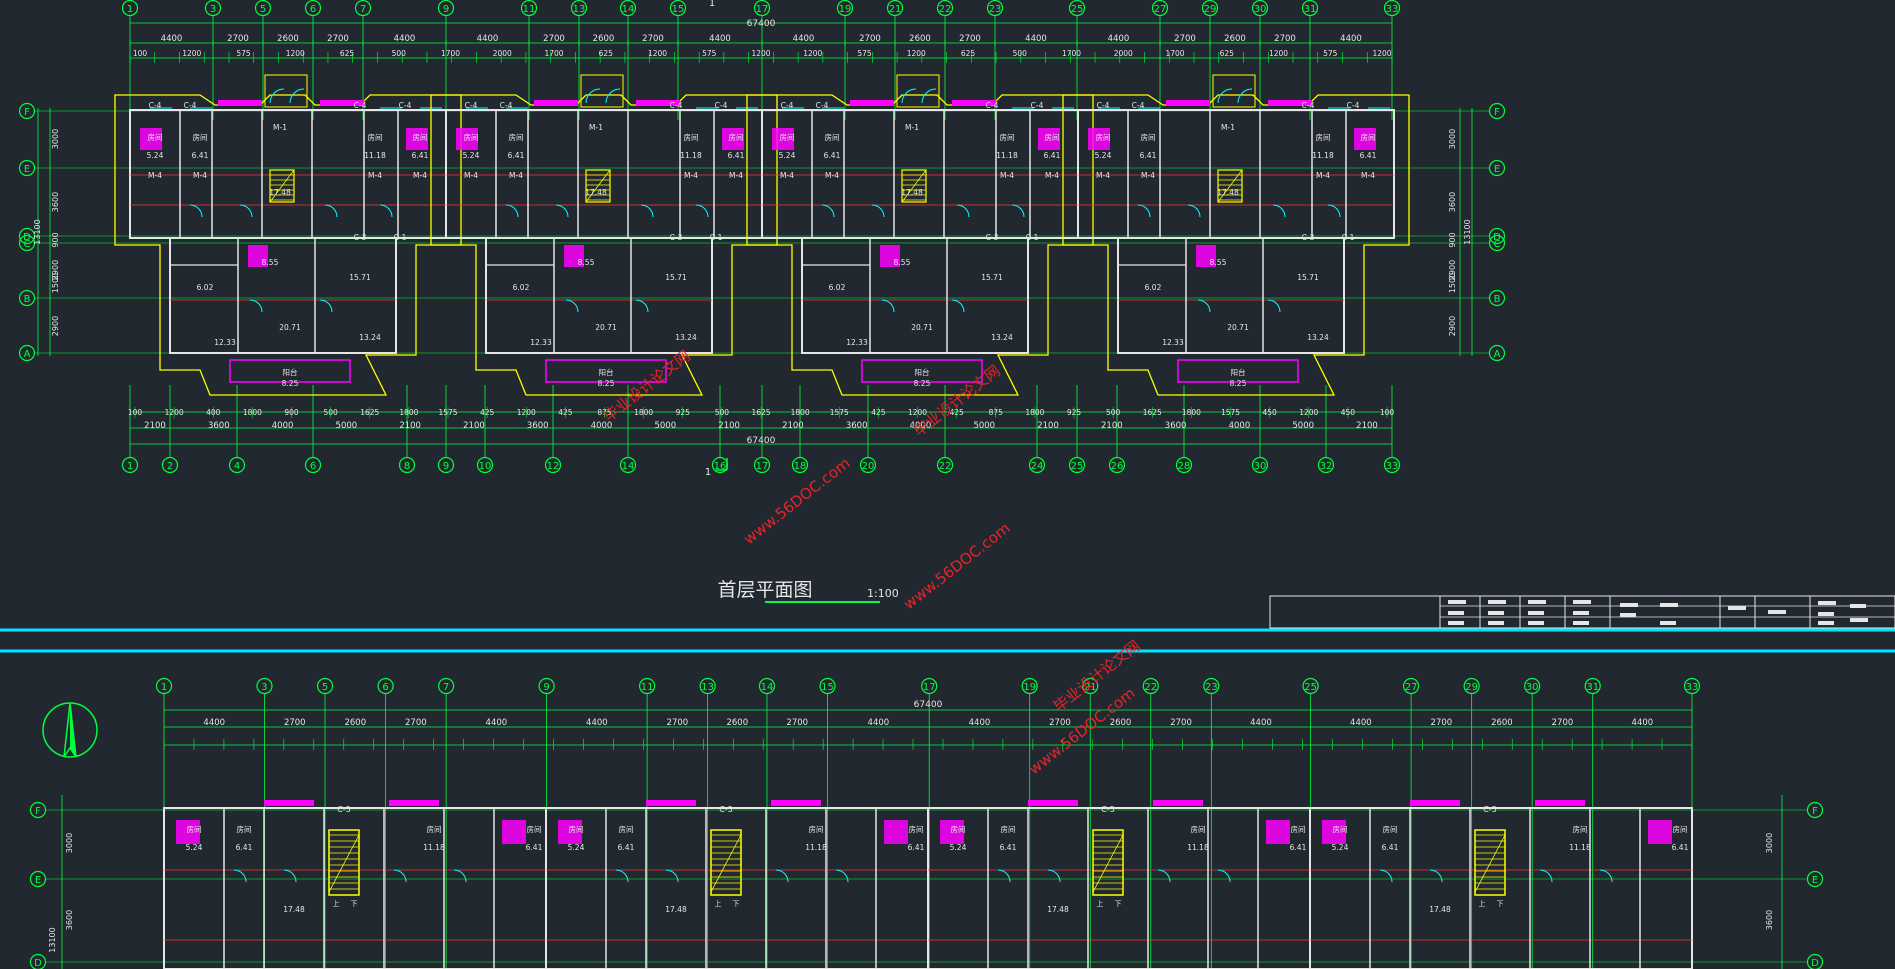 This screenshot has height=969, width=1895. What do you see at coordinates (290, 383) in the screenshot?
I see `room-label: 8.25` at bounding box center [290, 383].